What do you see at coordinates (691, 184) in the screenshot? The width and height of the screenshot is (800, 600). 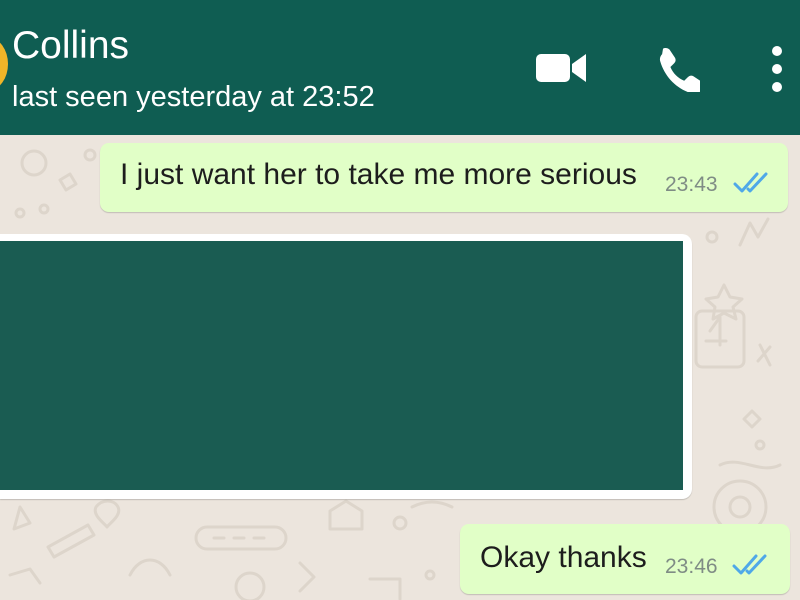 I see `message-time: 23:43` at bounding box center [691, 184].